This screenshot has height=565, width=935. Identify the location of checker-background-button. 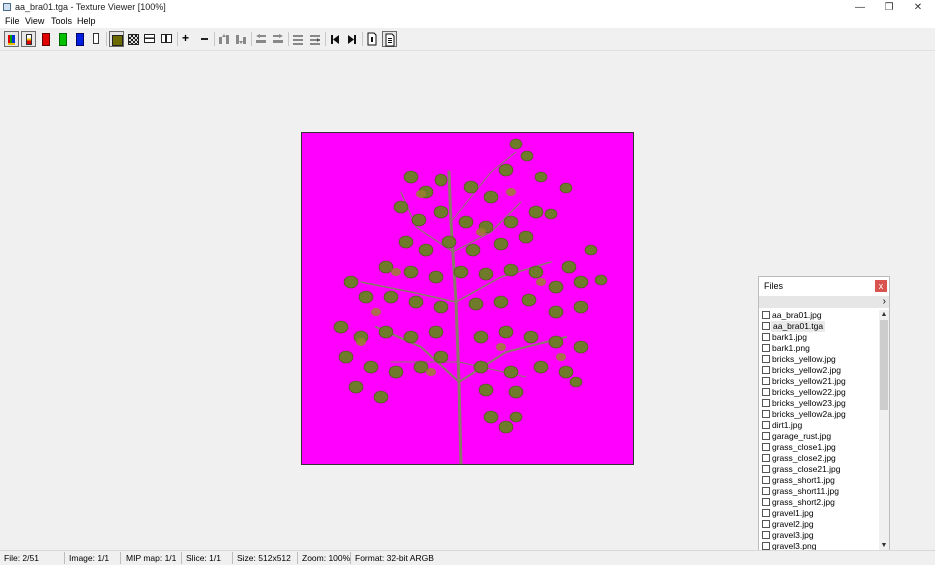
(133, 39).